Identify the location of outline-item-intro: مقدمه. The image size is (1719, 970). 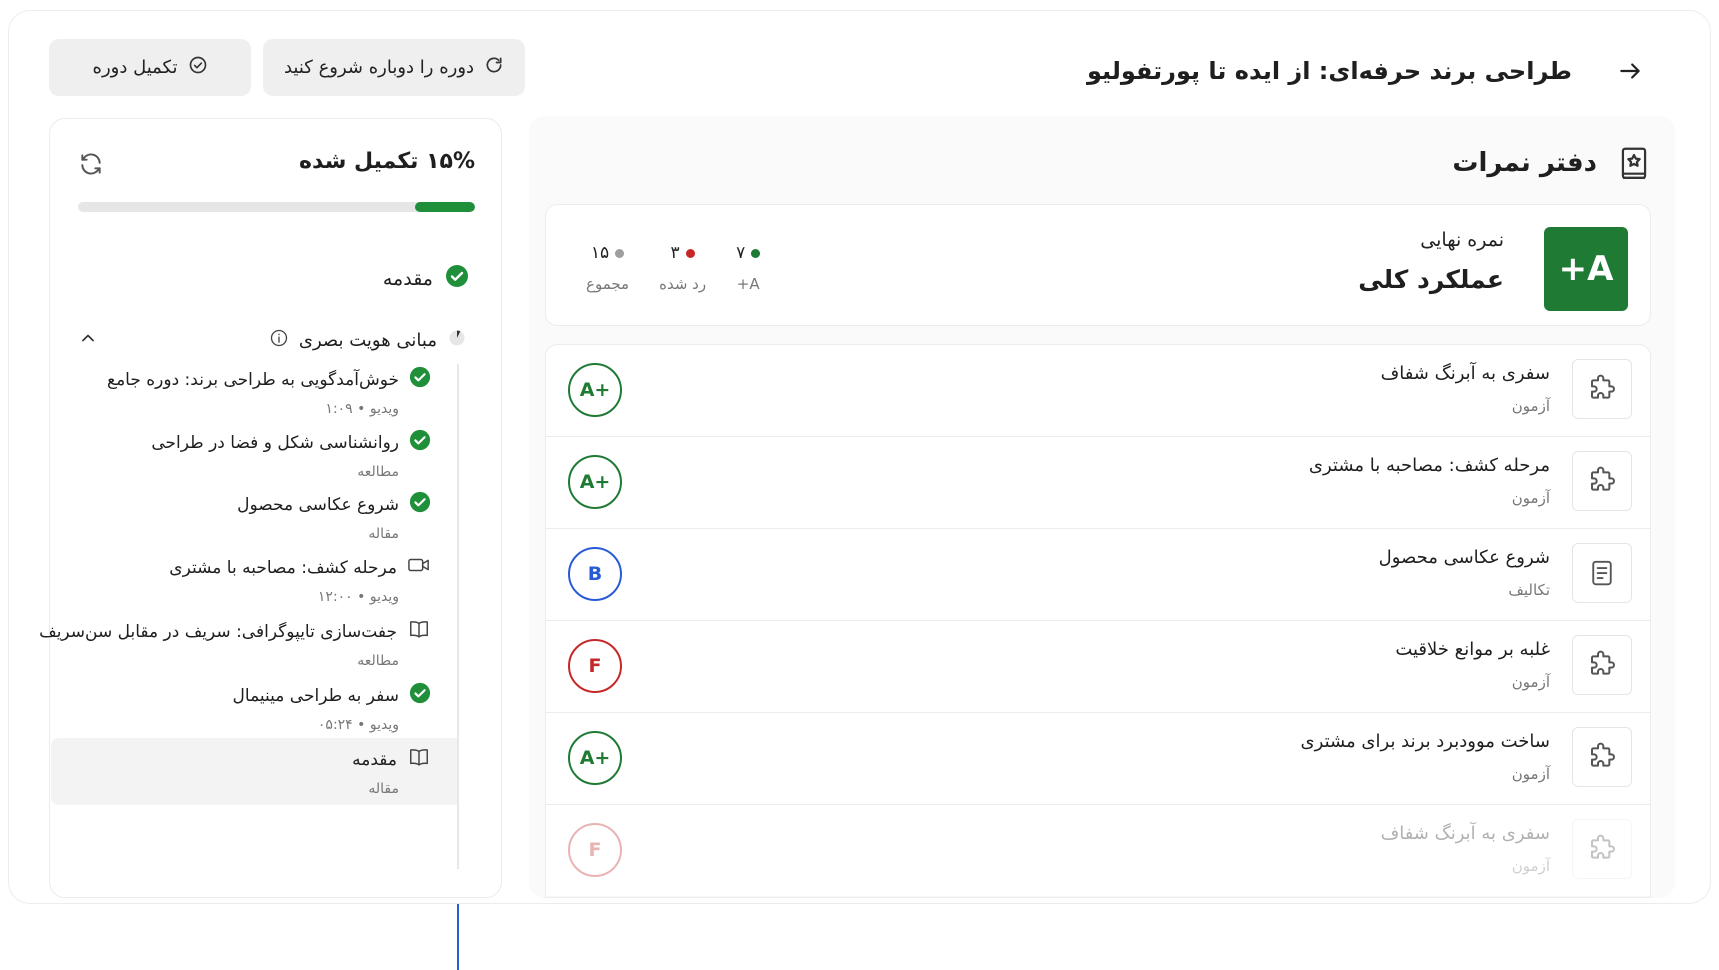
(426, 278).